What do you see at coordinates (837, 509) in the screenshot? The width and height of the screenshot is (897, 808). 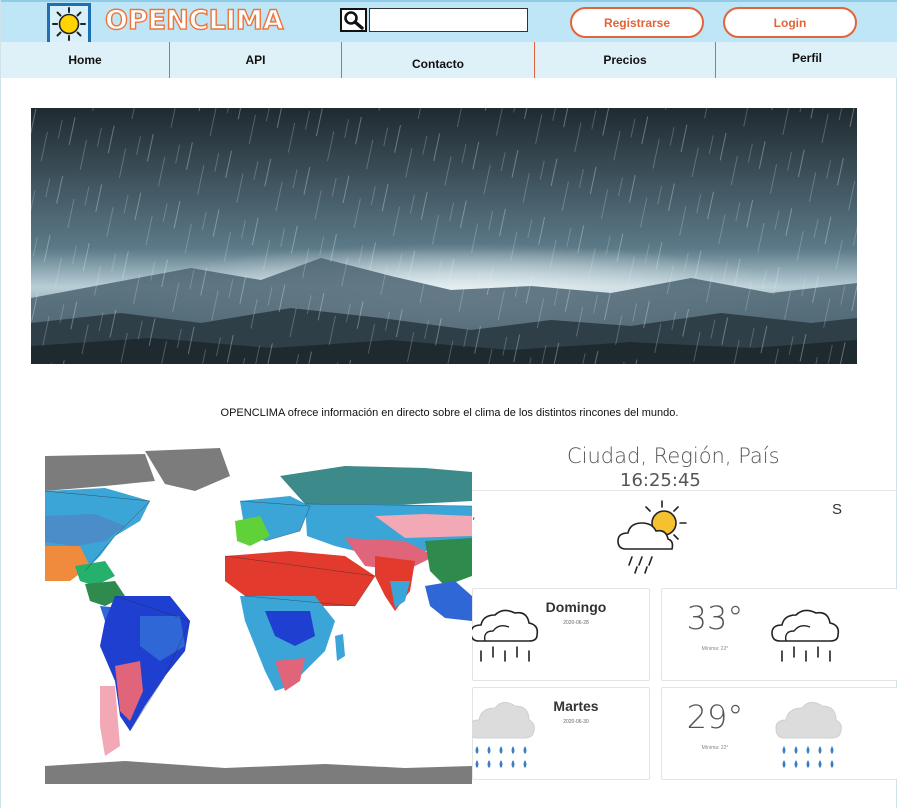 I see `right-edge-letter: S` at bounding box center [837, 509].